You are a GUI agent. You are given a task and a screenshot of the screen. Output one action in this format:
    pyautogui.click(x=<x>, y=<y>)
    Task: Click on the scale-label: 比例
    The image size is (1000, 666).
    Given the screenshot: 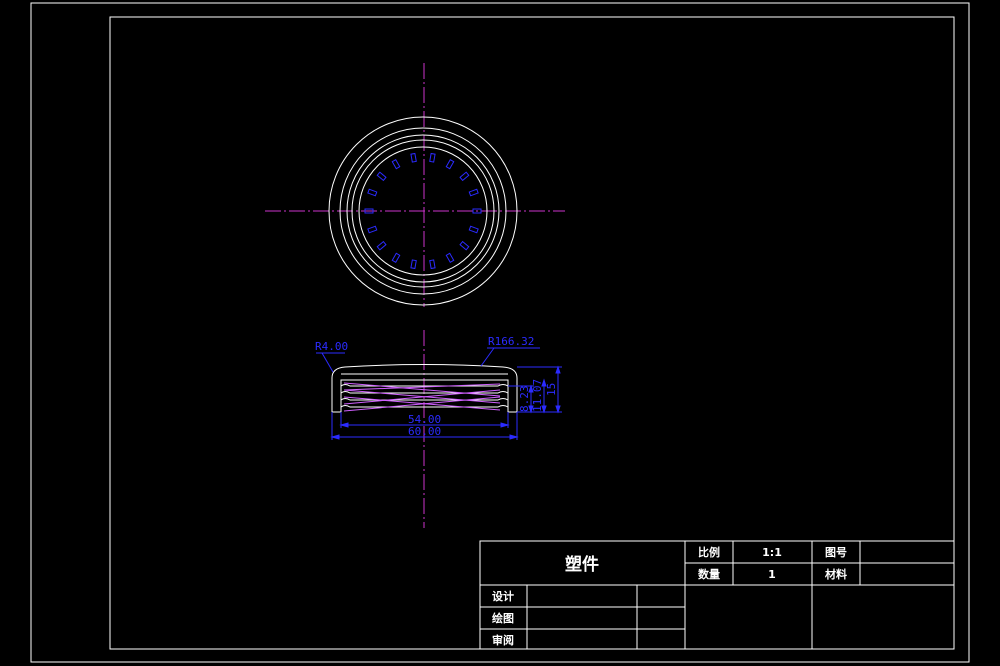 What is the action you would take?
    pyautogui.click(x=709, y=552)
    